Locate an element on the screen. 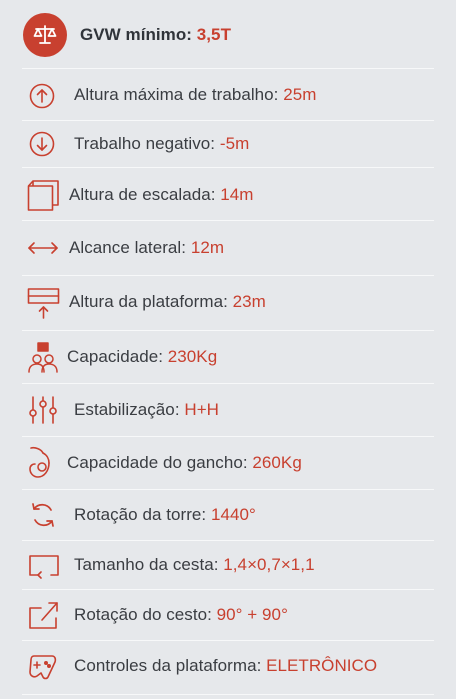 The width and height of the screenshot is (456, 699). arrow-up-circle-icon is located at coordinates (42, 96).